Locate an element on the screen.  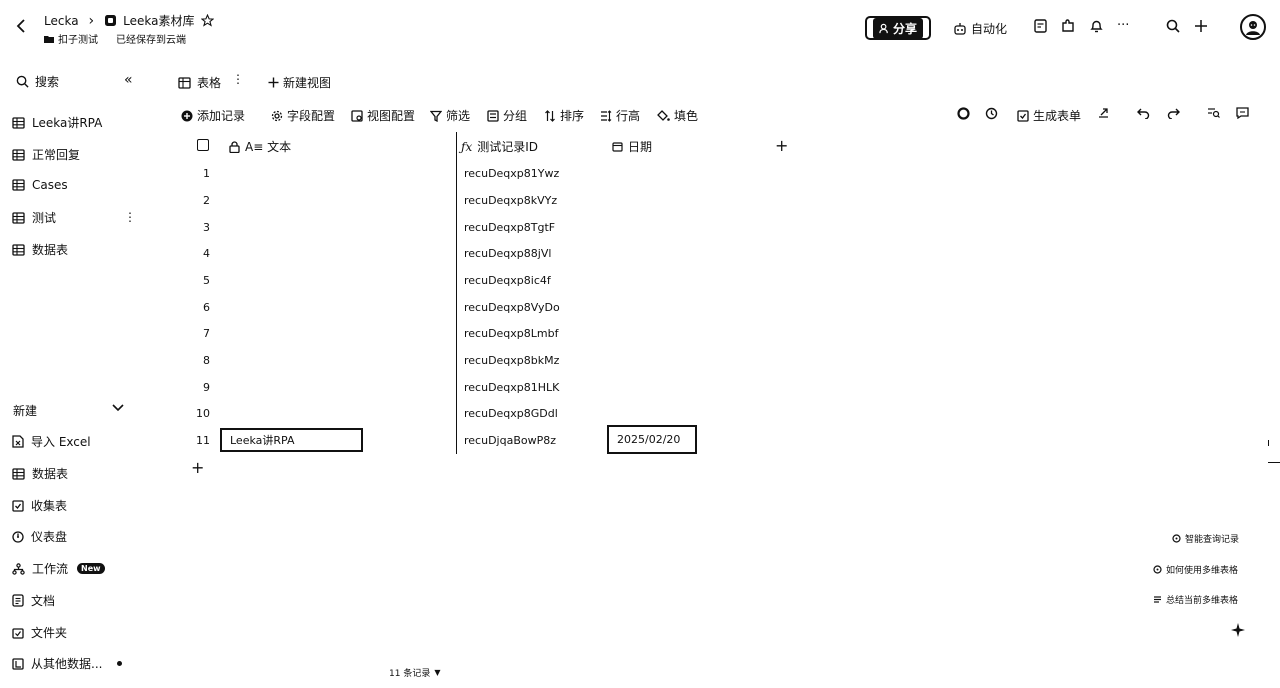
record-id-cell: recuDeqxp8TgtF is located at coordinates (509, 227).